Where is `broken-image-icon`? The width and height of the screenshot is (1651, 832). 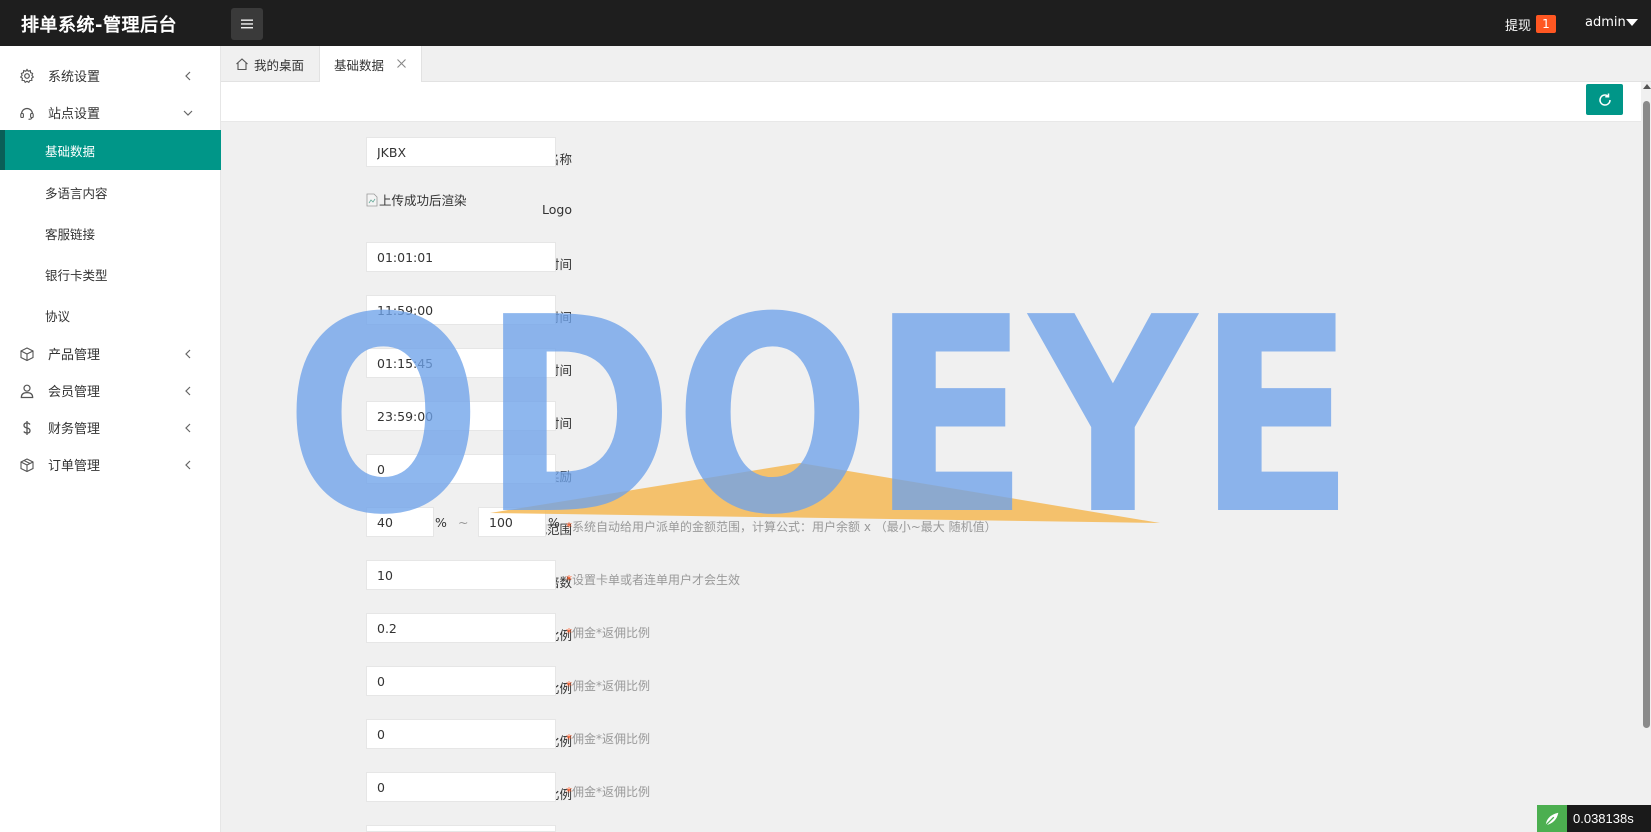 broken-image-icon is located at coordinates (372, 199).